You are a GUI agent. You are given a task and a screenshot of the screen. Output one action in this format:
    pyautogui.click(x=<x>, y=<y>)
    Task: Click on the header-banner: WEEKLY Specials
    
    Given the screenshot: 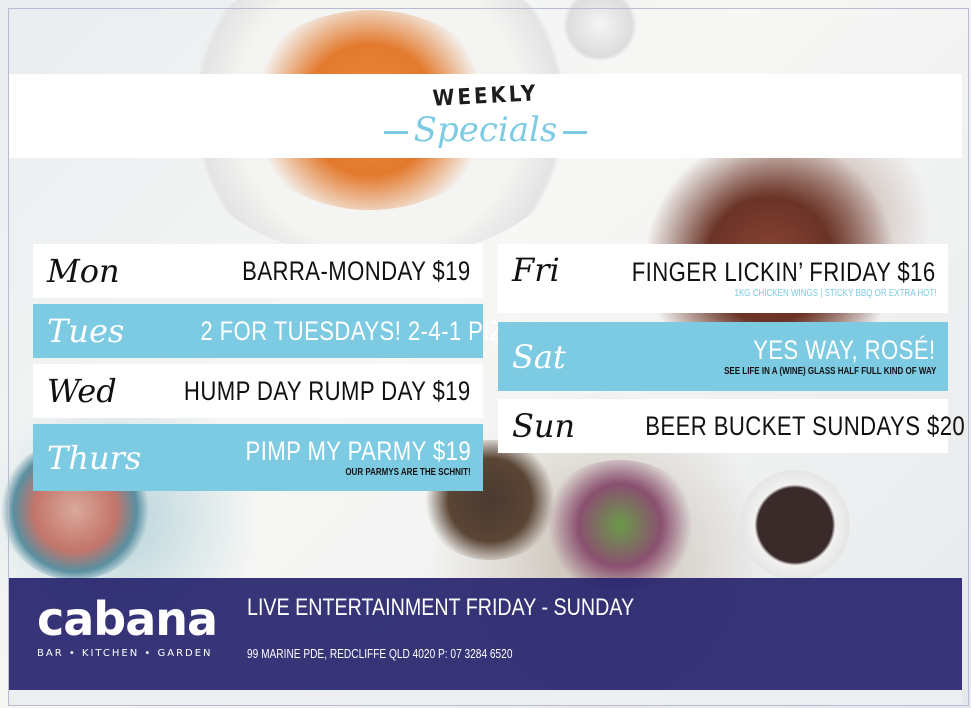 What is the action you would take?
    pyautogui.click(x=485, y=116)
    